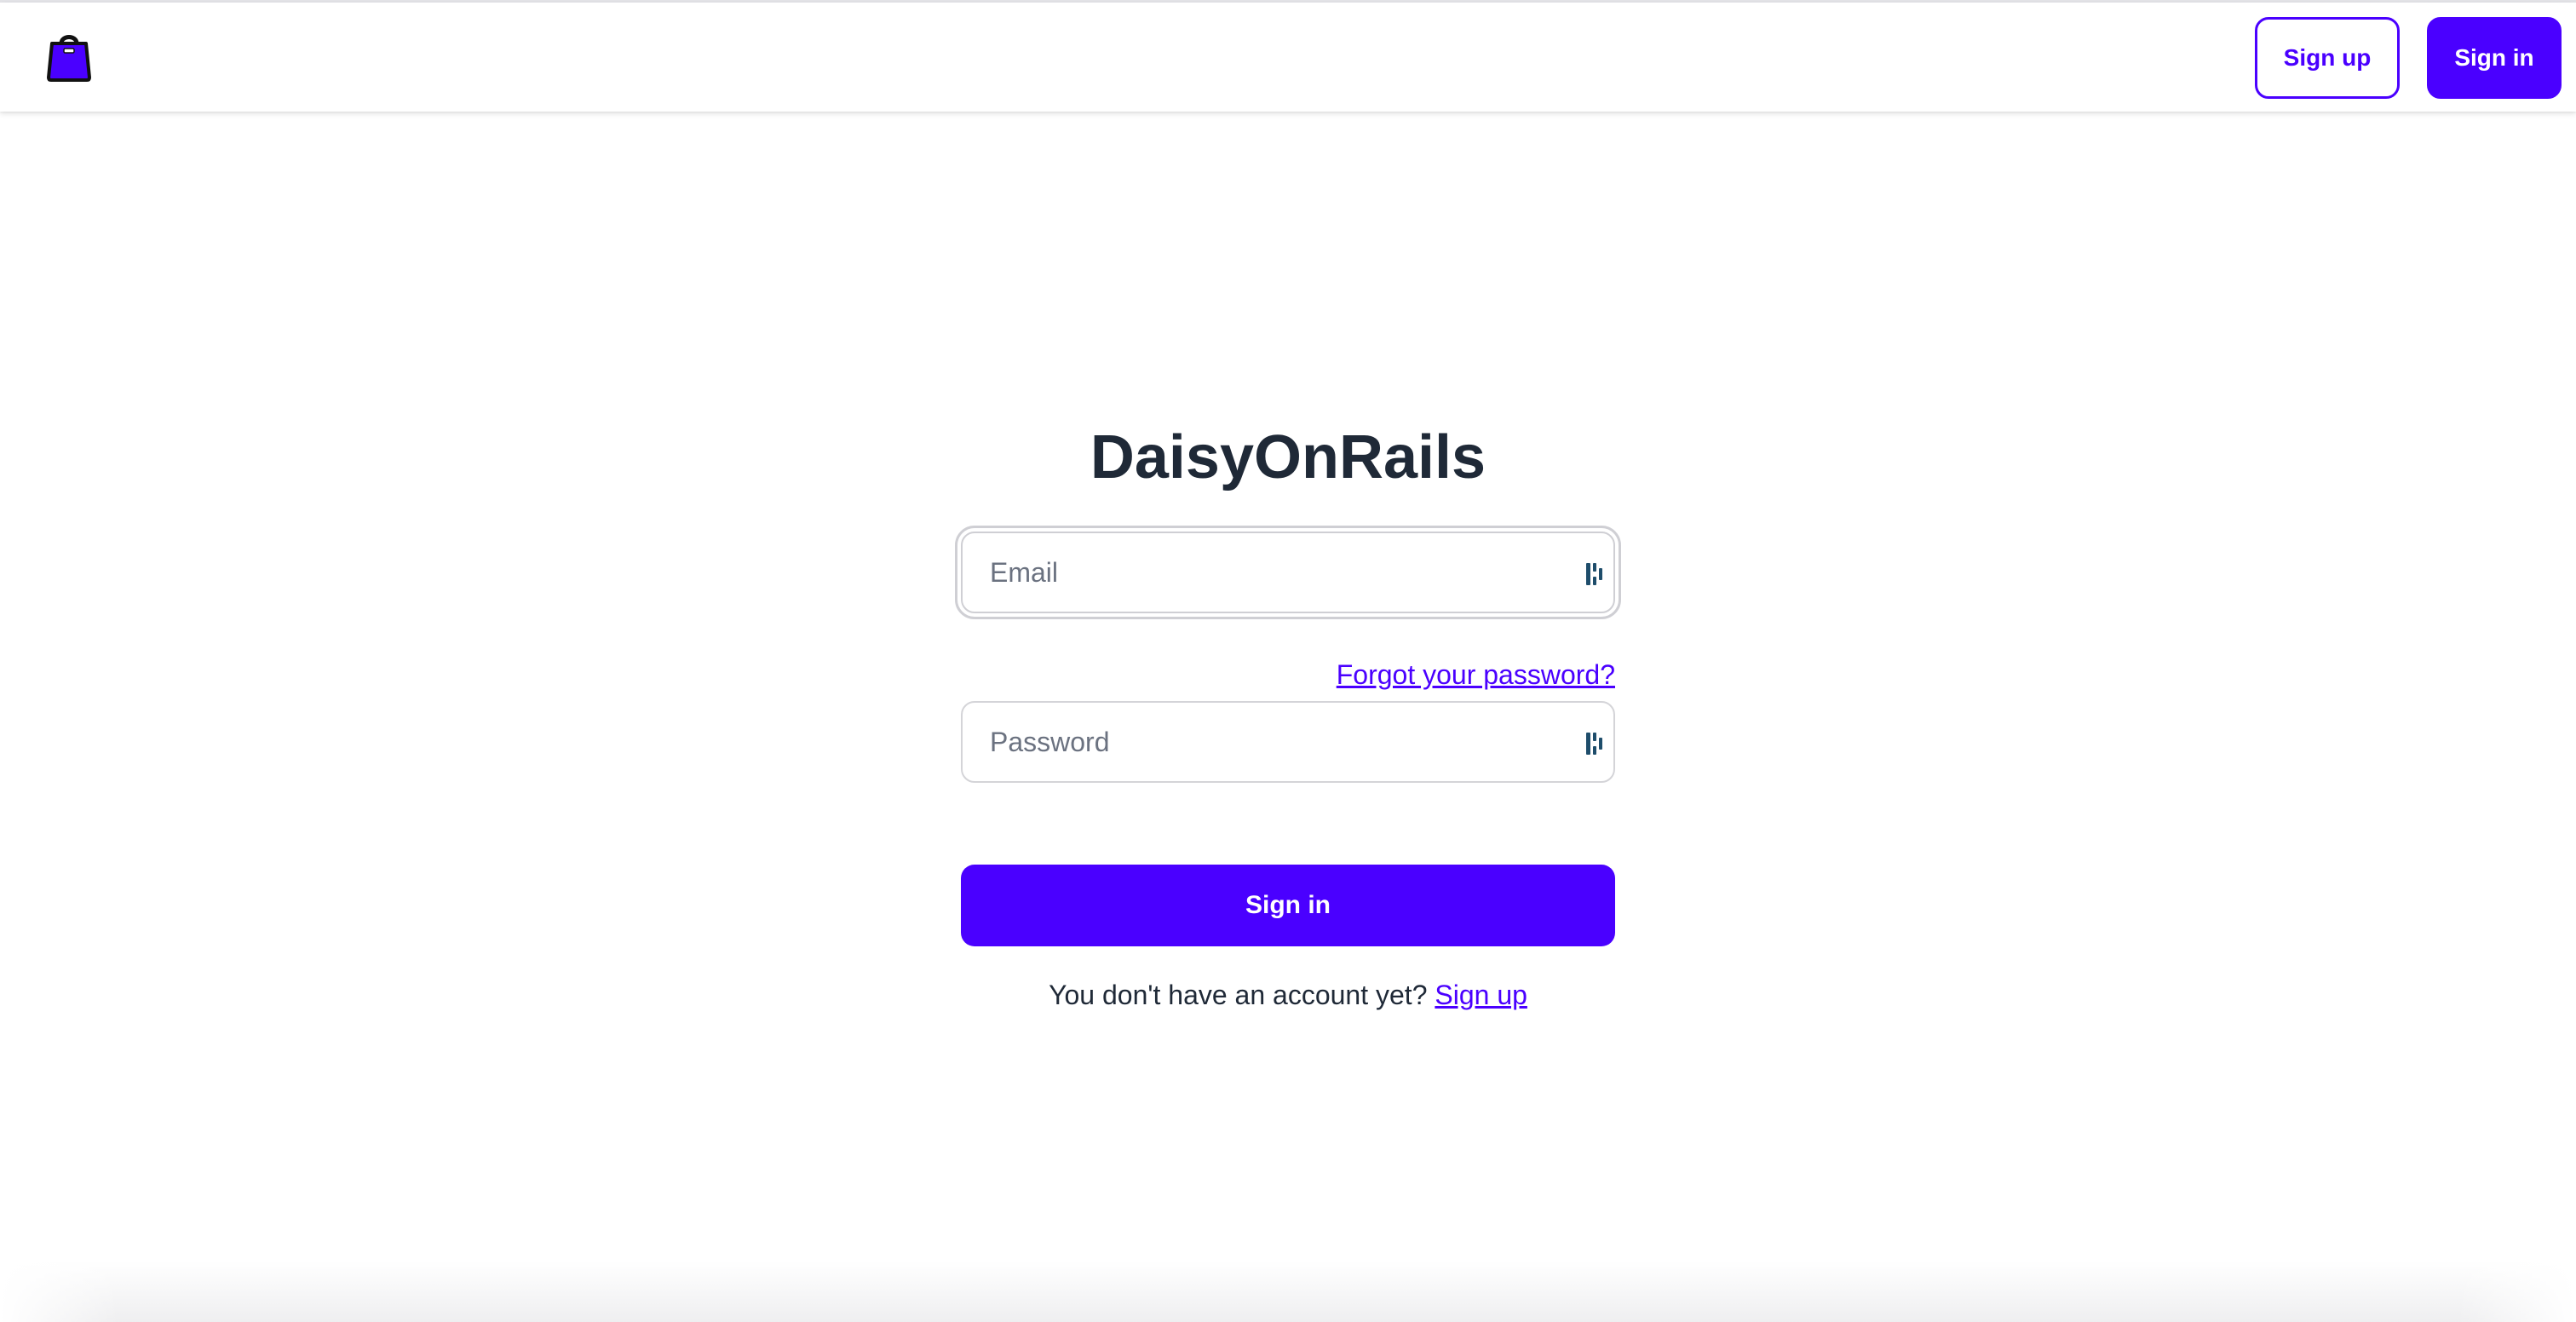  What do you see at coordinates (1288, 57) in the screenshot?
I see `navbar: Sign up Sign in` at bounding box center [1288, 57].